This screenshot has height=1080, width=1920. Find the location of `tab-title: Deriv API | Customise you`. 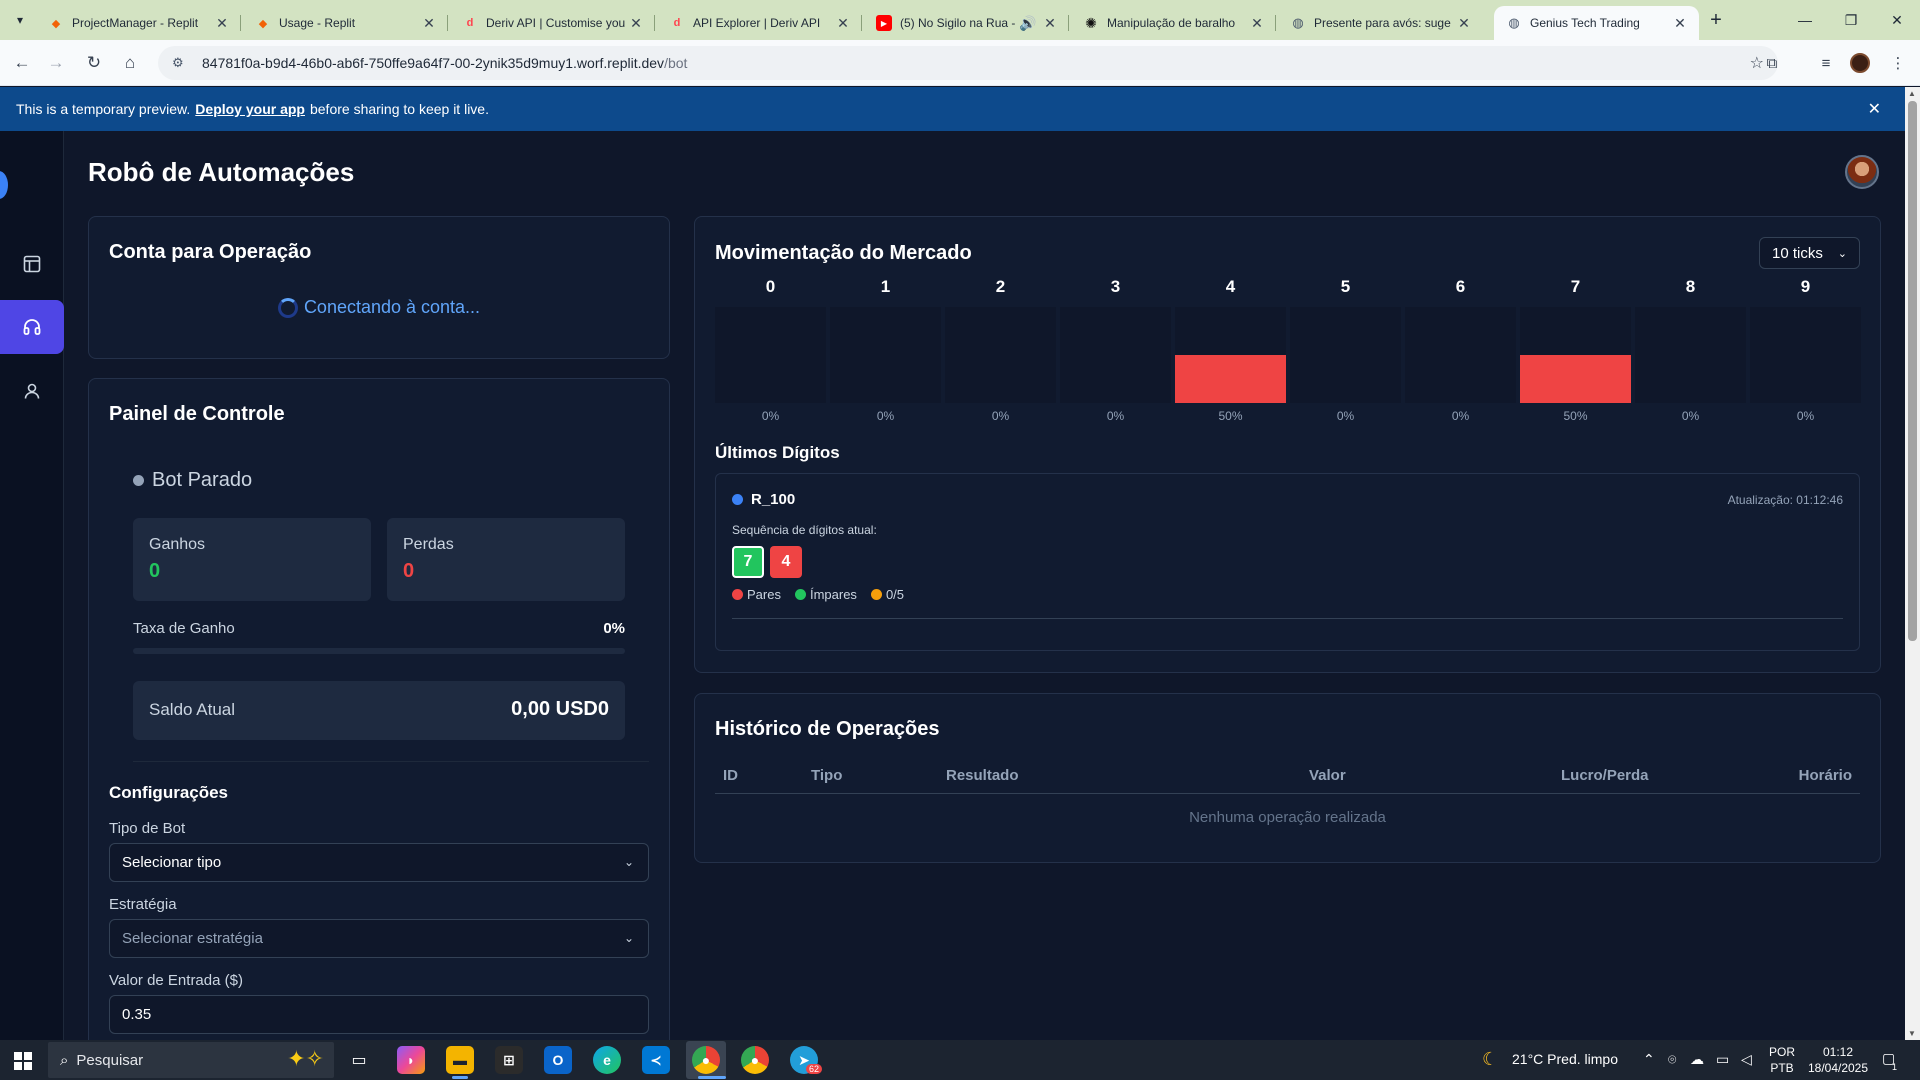

tab-title: Deriv API | Customise you is located at coordinates (556, 23).